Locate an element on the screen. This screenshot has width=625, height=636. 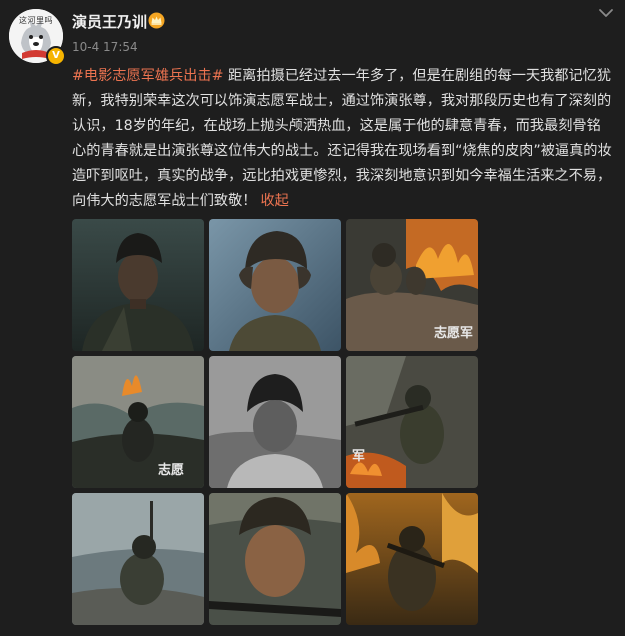
soldier-rifle-image: 军 is located at coordinates (412, 422).